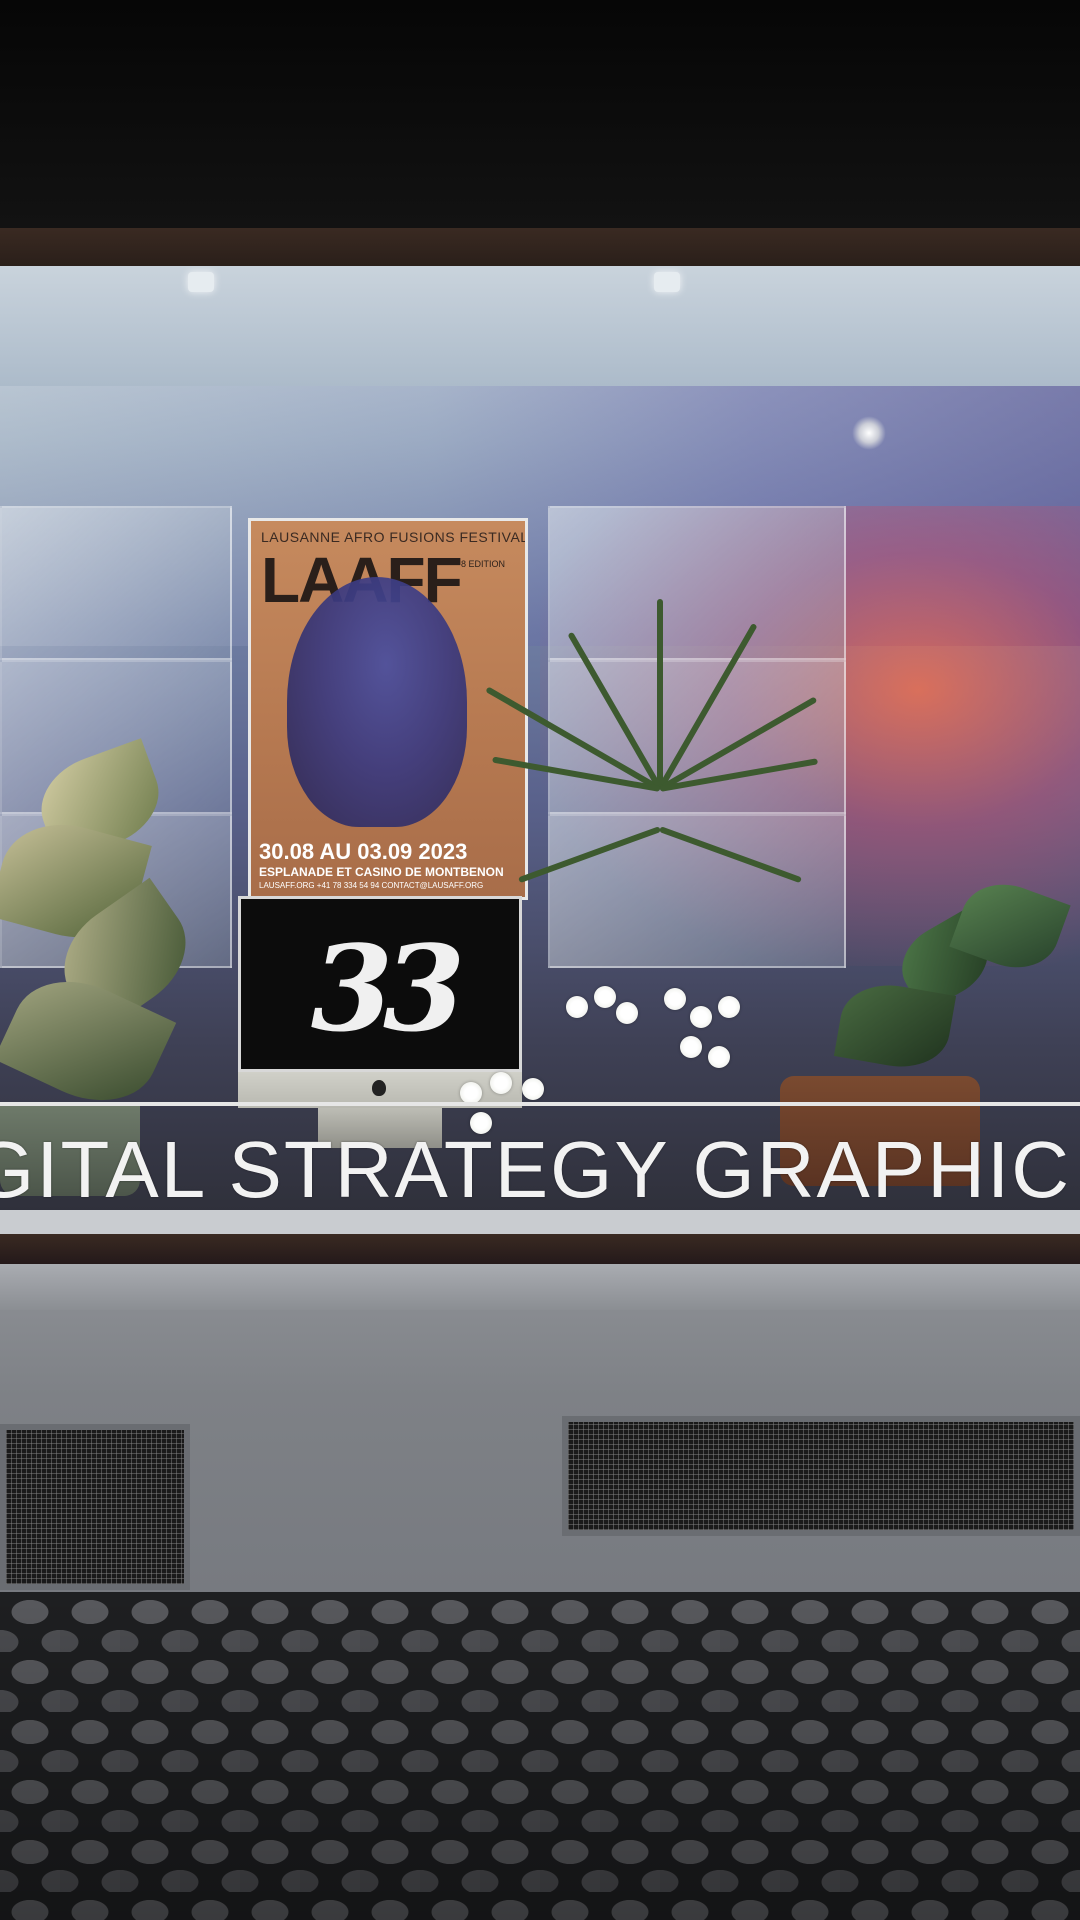 The height and width of the screenshot is (1920, 1080). Describe the element at coordinates (377, 702) in the screenshot. I see `poster-portrait-silhouette` at that location.